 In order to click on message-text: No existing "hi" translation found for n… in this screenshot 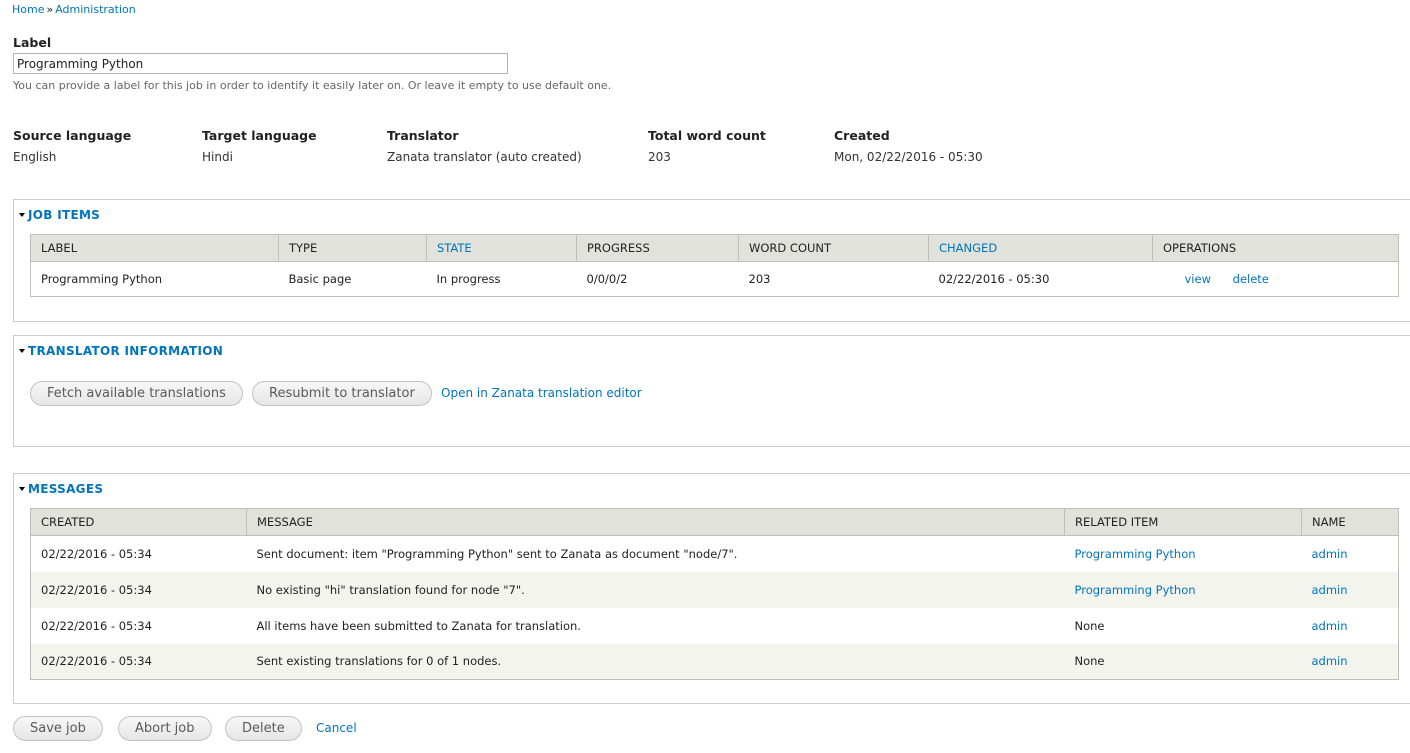, I will do `click(655, 589)`.